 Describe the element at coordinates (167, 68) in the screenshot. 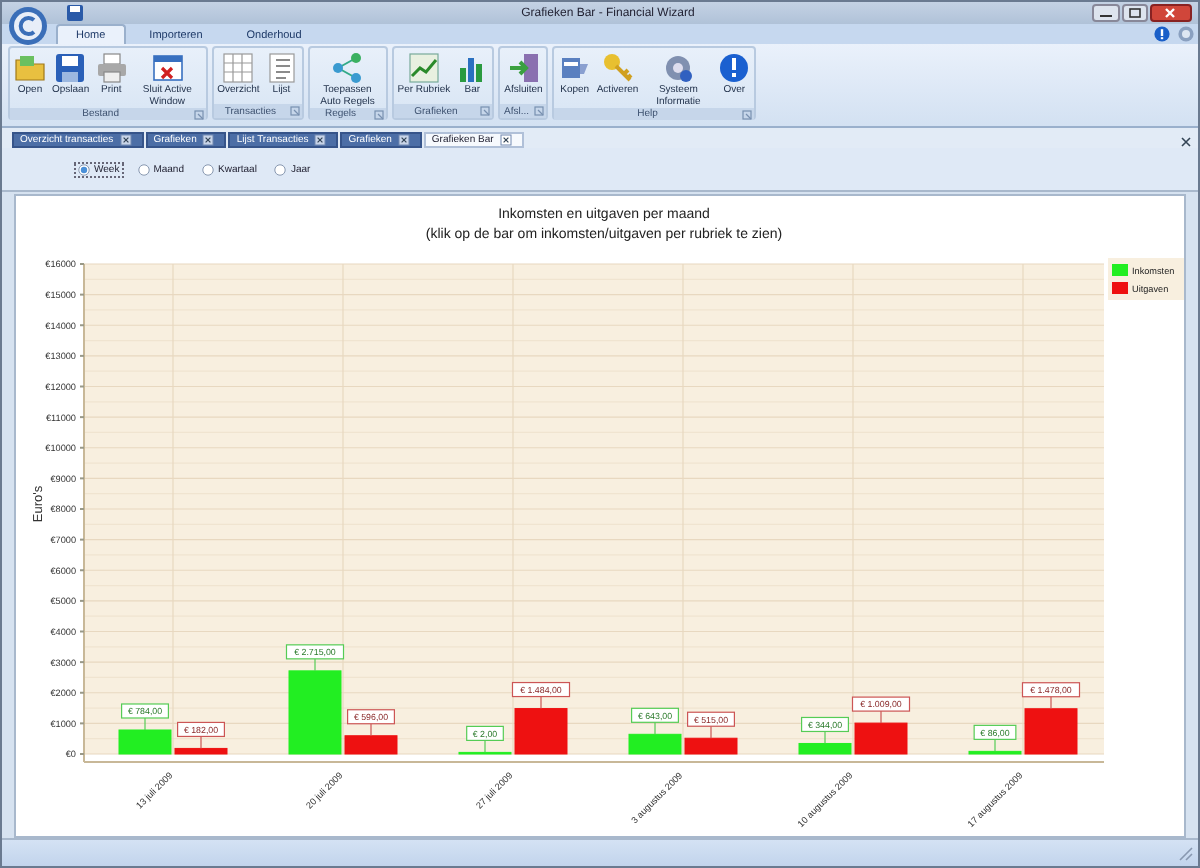

I see `close-window-icon` at that location.